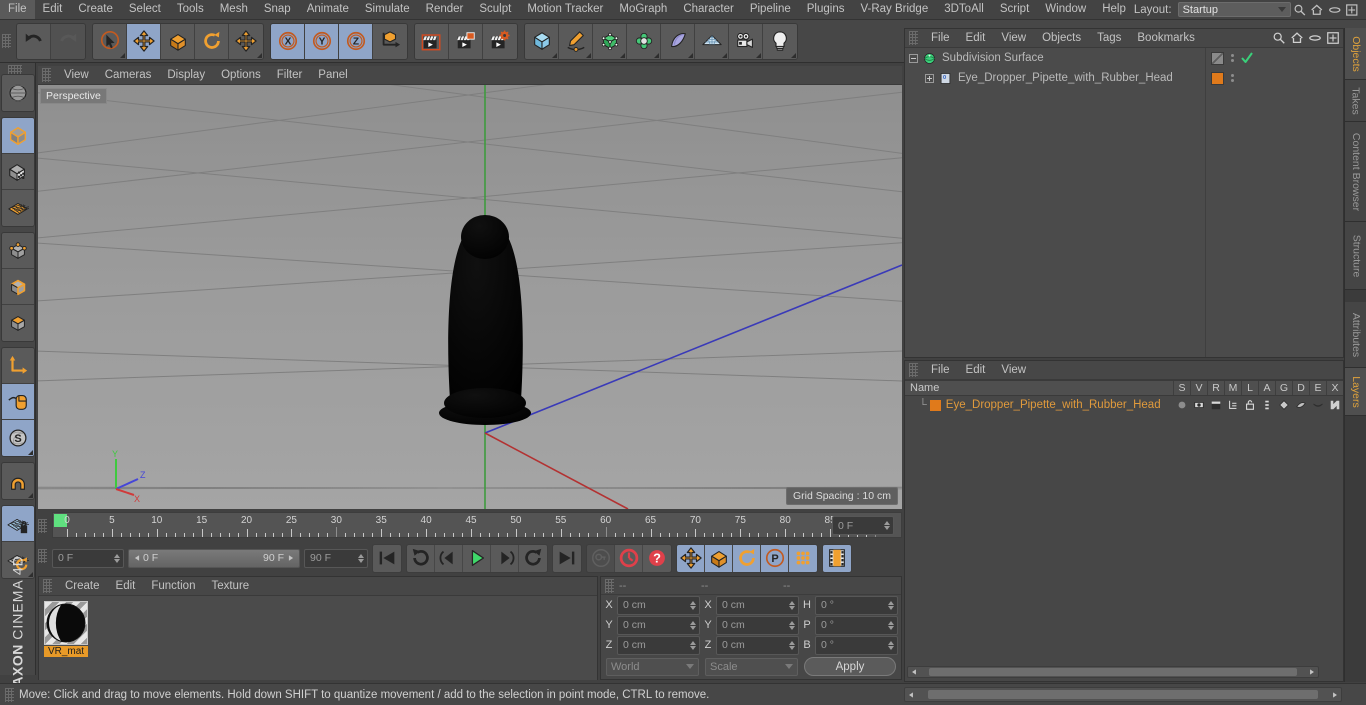  Describe the element at coordinates (1249, 388) in the screenshot. I see `layer-column-l: L` at that location.